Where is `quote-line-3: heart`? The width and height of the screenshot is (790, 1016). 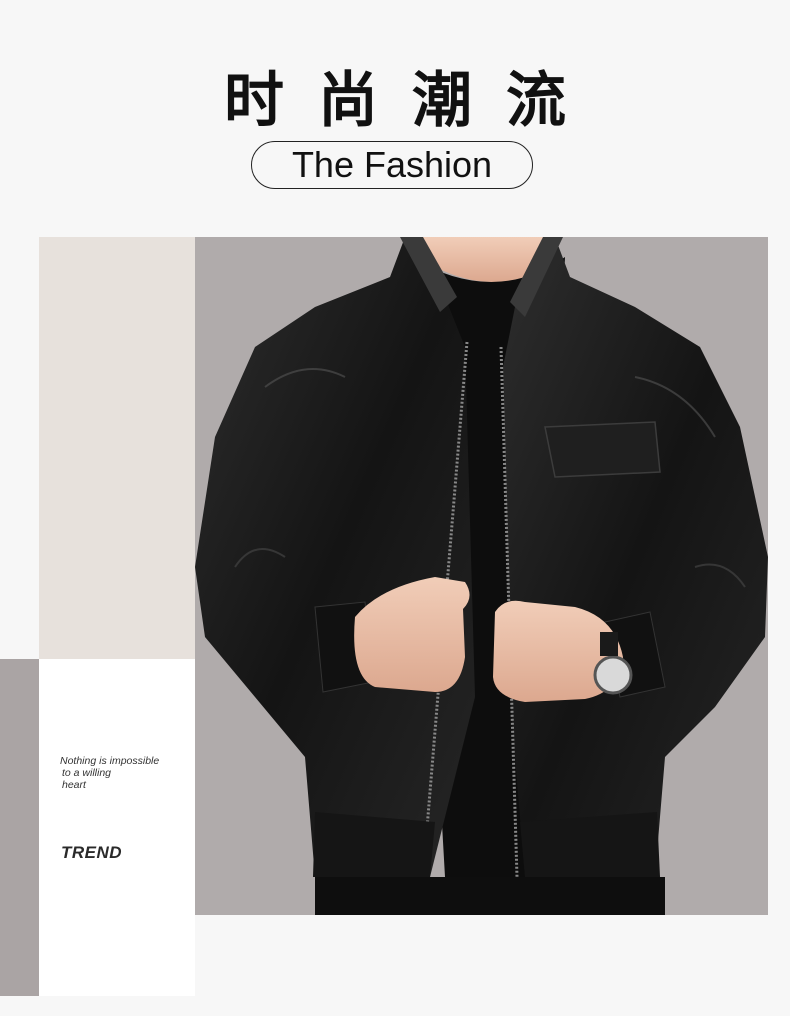 quote-line-3: heart is located at coordinates (74, 785).